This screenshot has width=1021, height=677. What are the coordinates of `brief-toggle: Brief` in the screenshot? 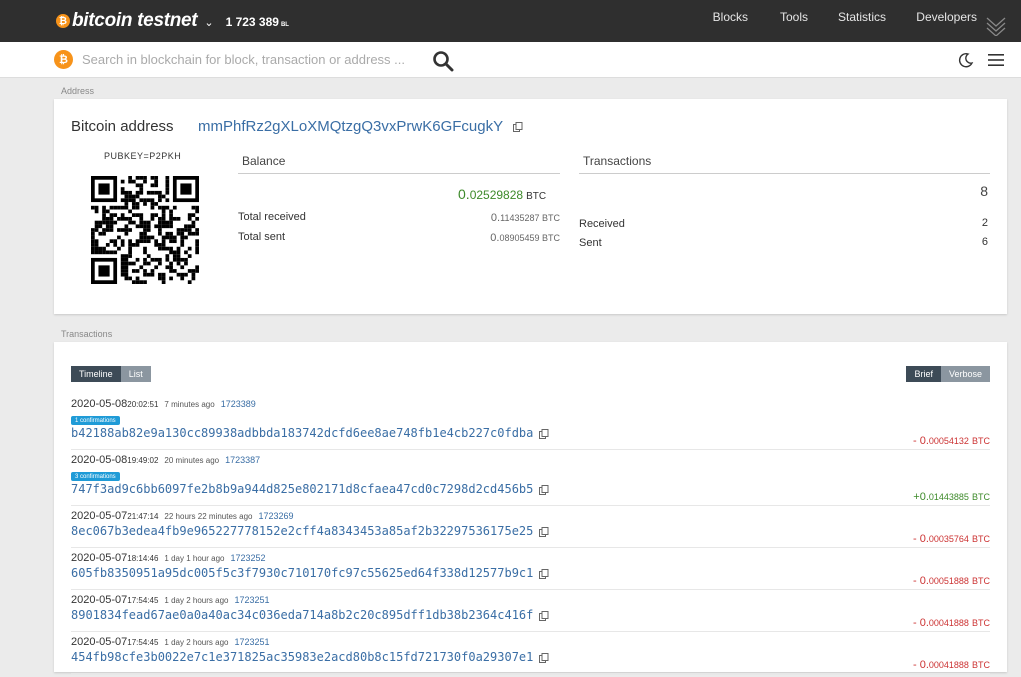 It's located at (923, 374).